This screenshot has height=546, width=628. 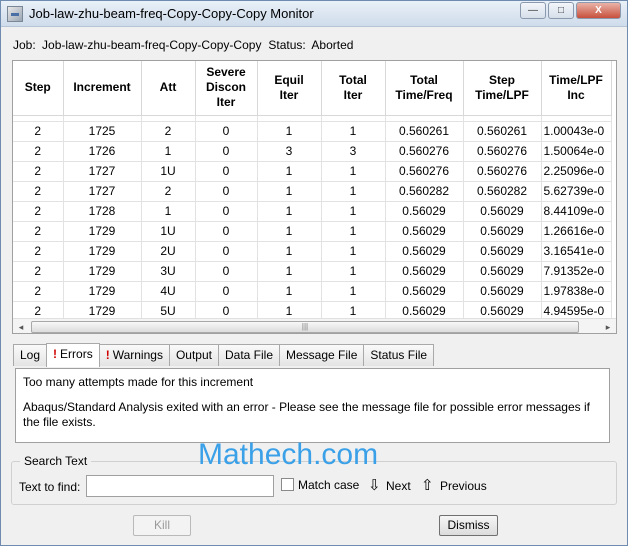 What do you see at coordinates (24, 45) in the screenshot?
I see `job-label: Job:` at bounding box center [24, 45].